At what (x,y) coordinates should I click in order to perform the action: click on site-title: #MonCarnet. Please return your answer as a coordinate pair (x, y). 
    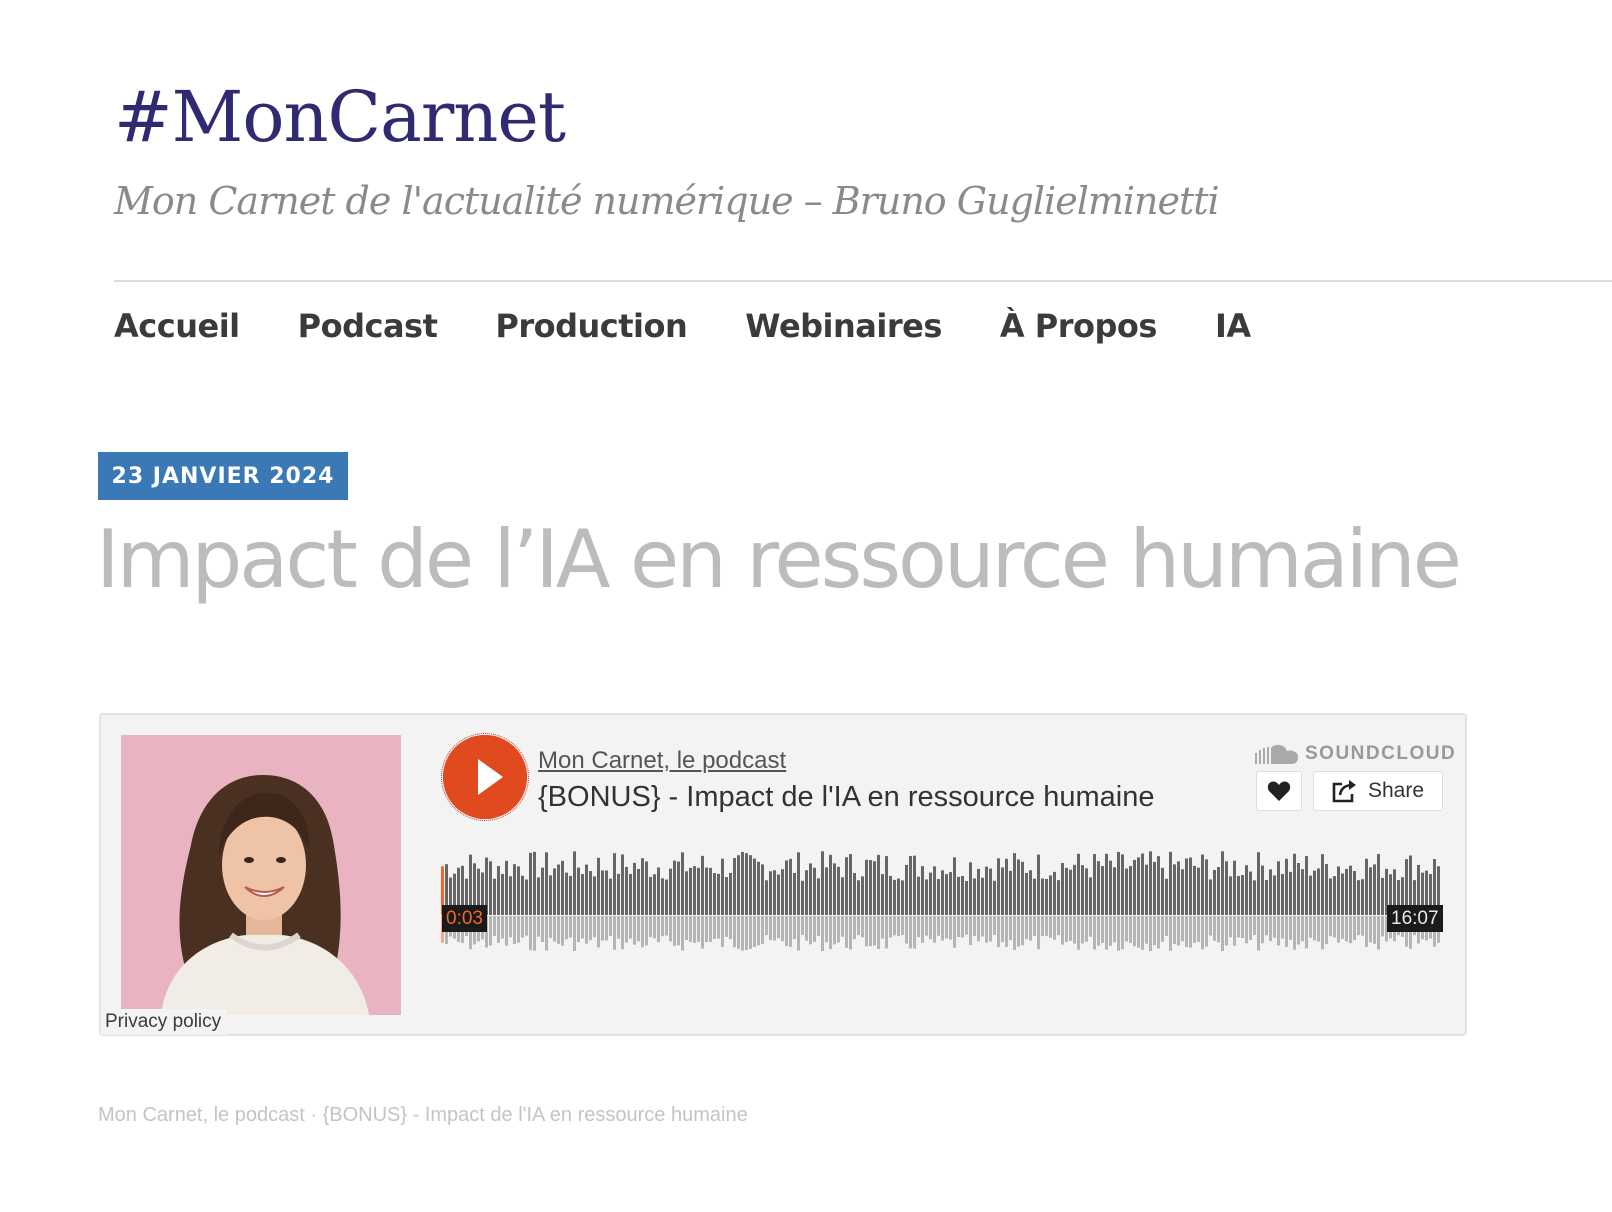
    Looking at the image, I should click on (340, 117).